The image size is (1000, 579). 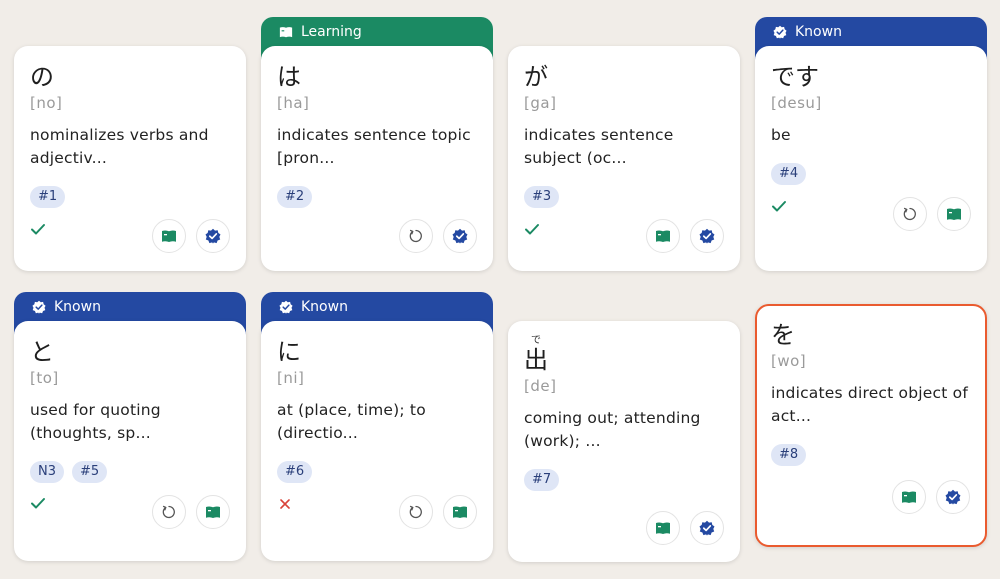 What do you see at coordinates (871, 455) in the screenshot?
I see `tag-list: #8` at bounding box center [871, 455].